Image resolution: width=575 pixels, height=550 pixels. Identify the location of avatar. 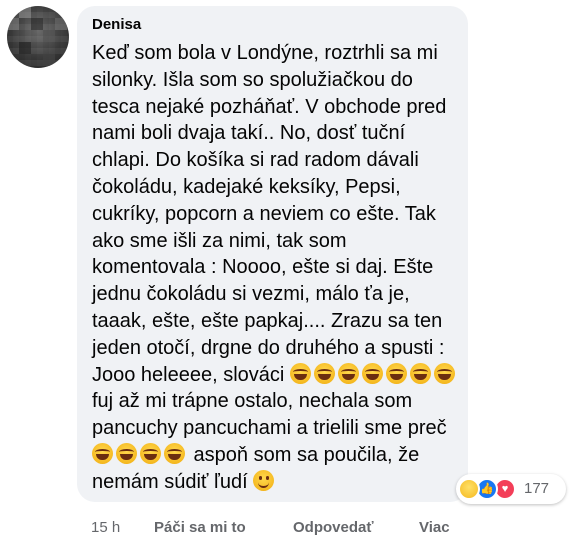
(38, 37).